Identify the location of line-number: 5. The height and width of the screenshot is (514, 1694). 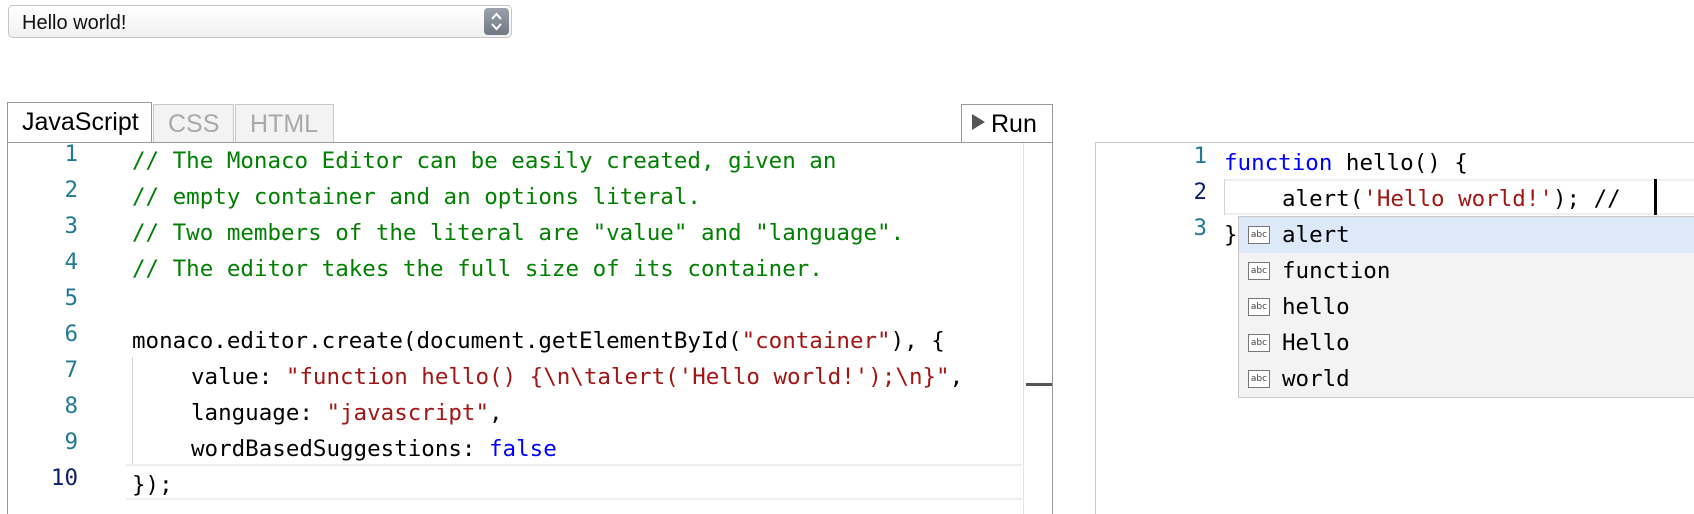
(71, 298).